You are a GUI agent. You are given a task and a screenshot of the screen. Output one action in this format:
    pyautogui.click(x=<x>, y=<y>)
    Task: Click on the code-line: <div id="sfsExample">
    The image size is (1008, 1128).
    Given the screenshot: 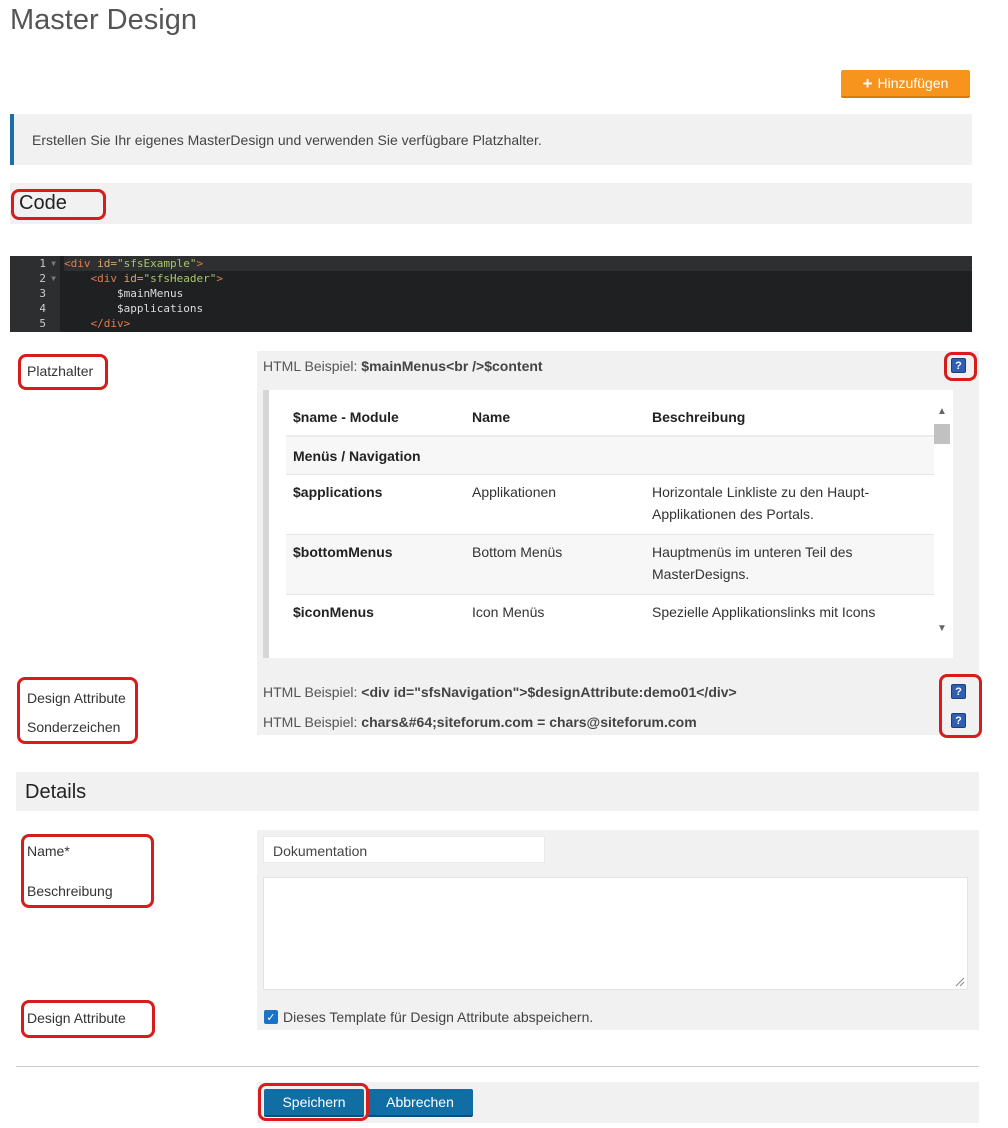 What is the action you would take?
    pyautogui.click(x=518, y=263)
    